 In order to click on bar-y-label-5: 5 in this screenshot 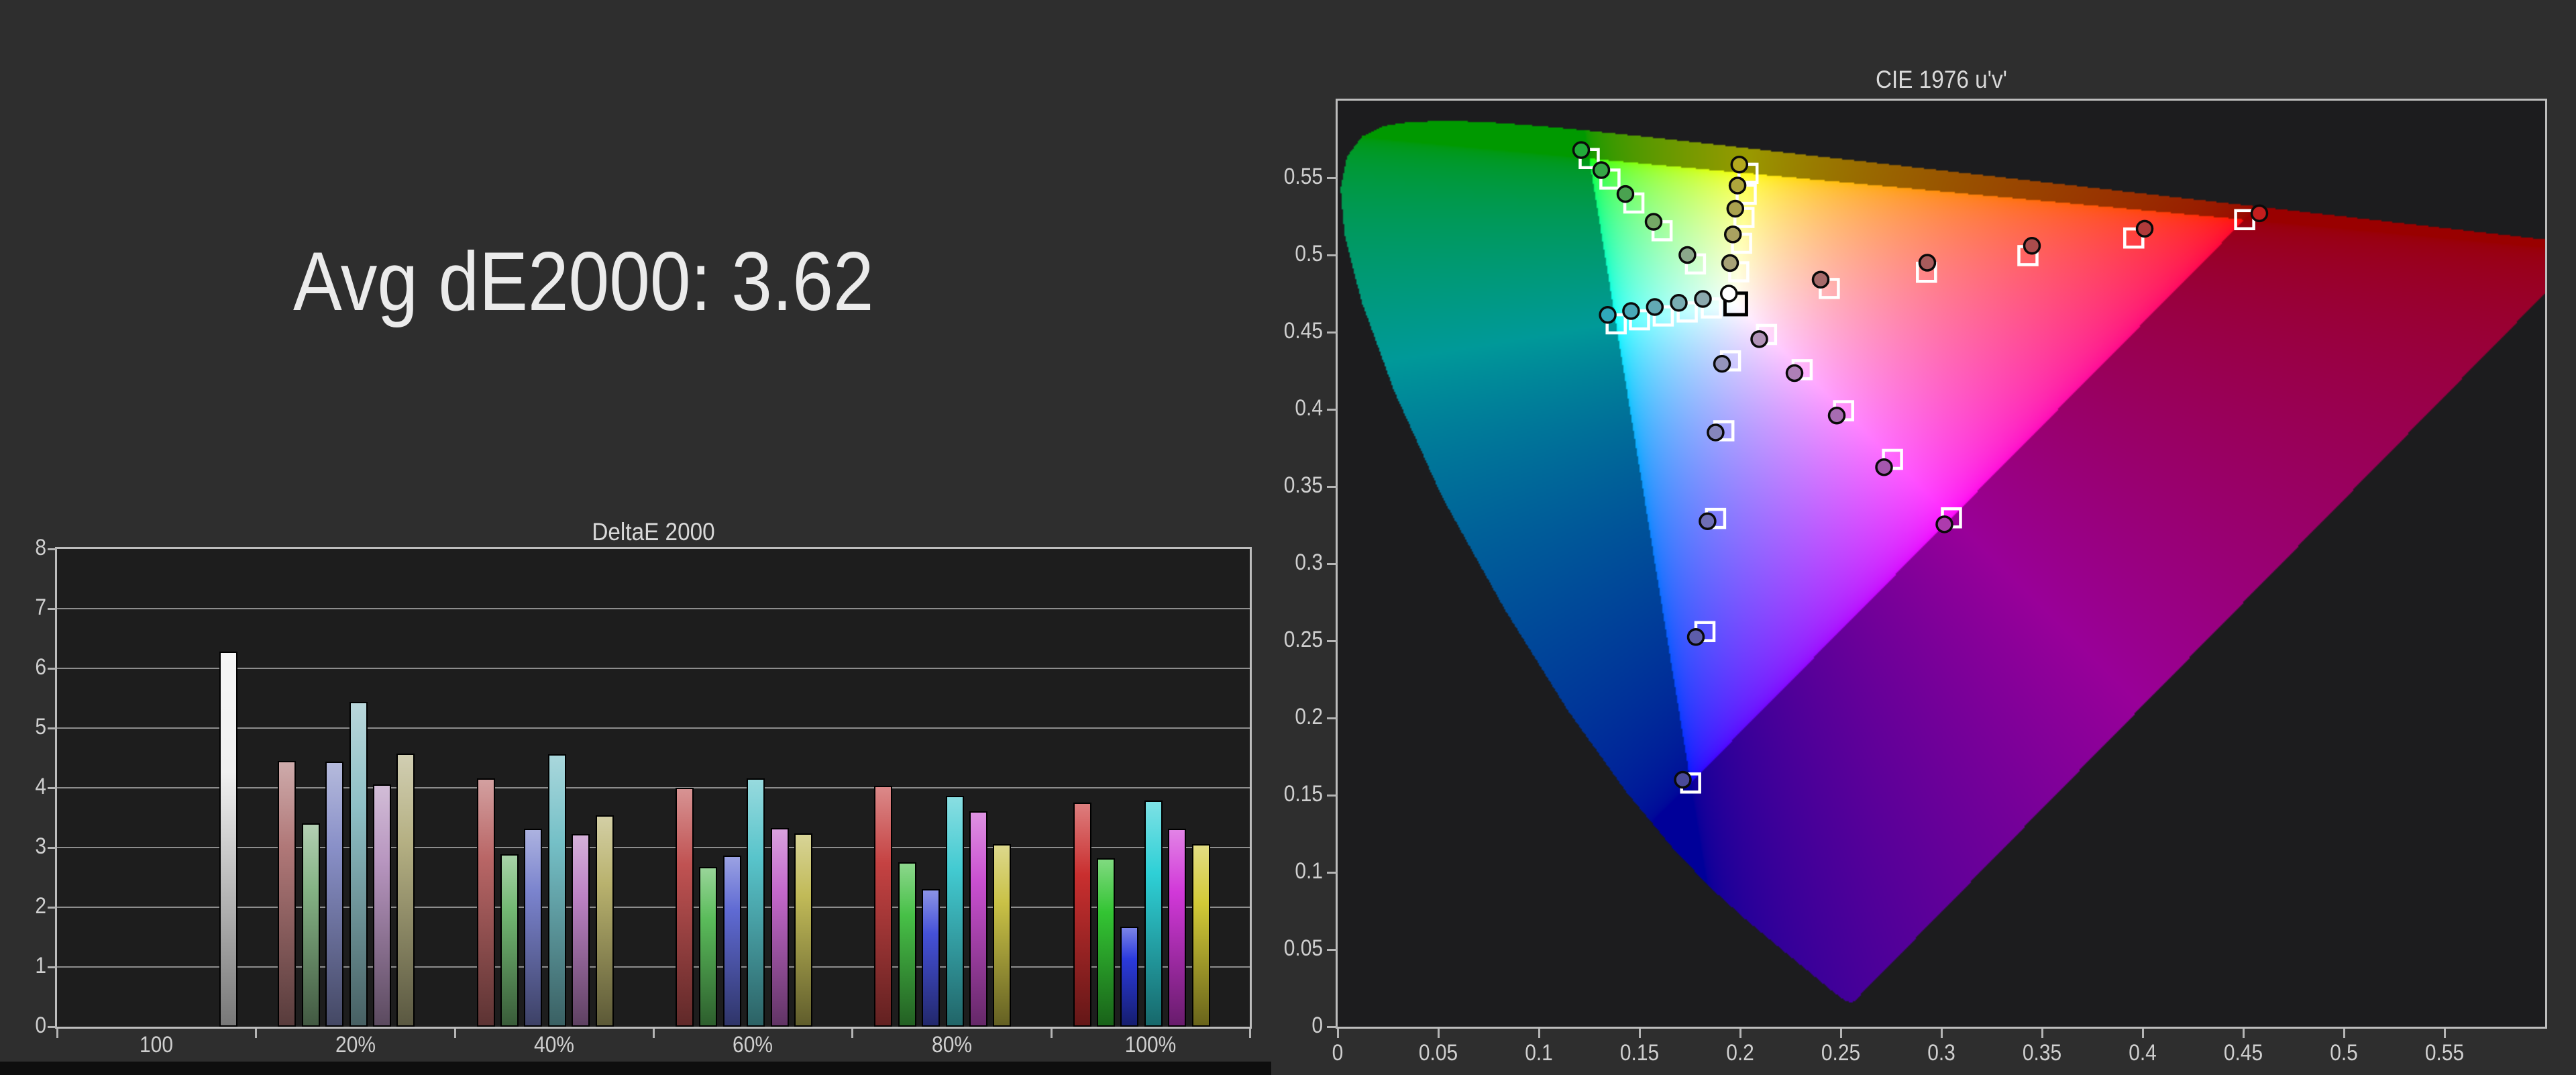, I will do `click(40, 726)`.